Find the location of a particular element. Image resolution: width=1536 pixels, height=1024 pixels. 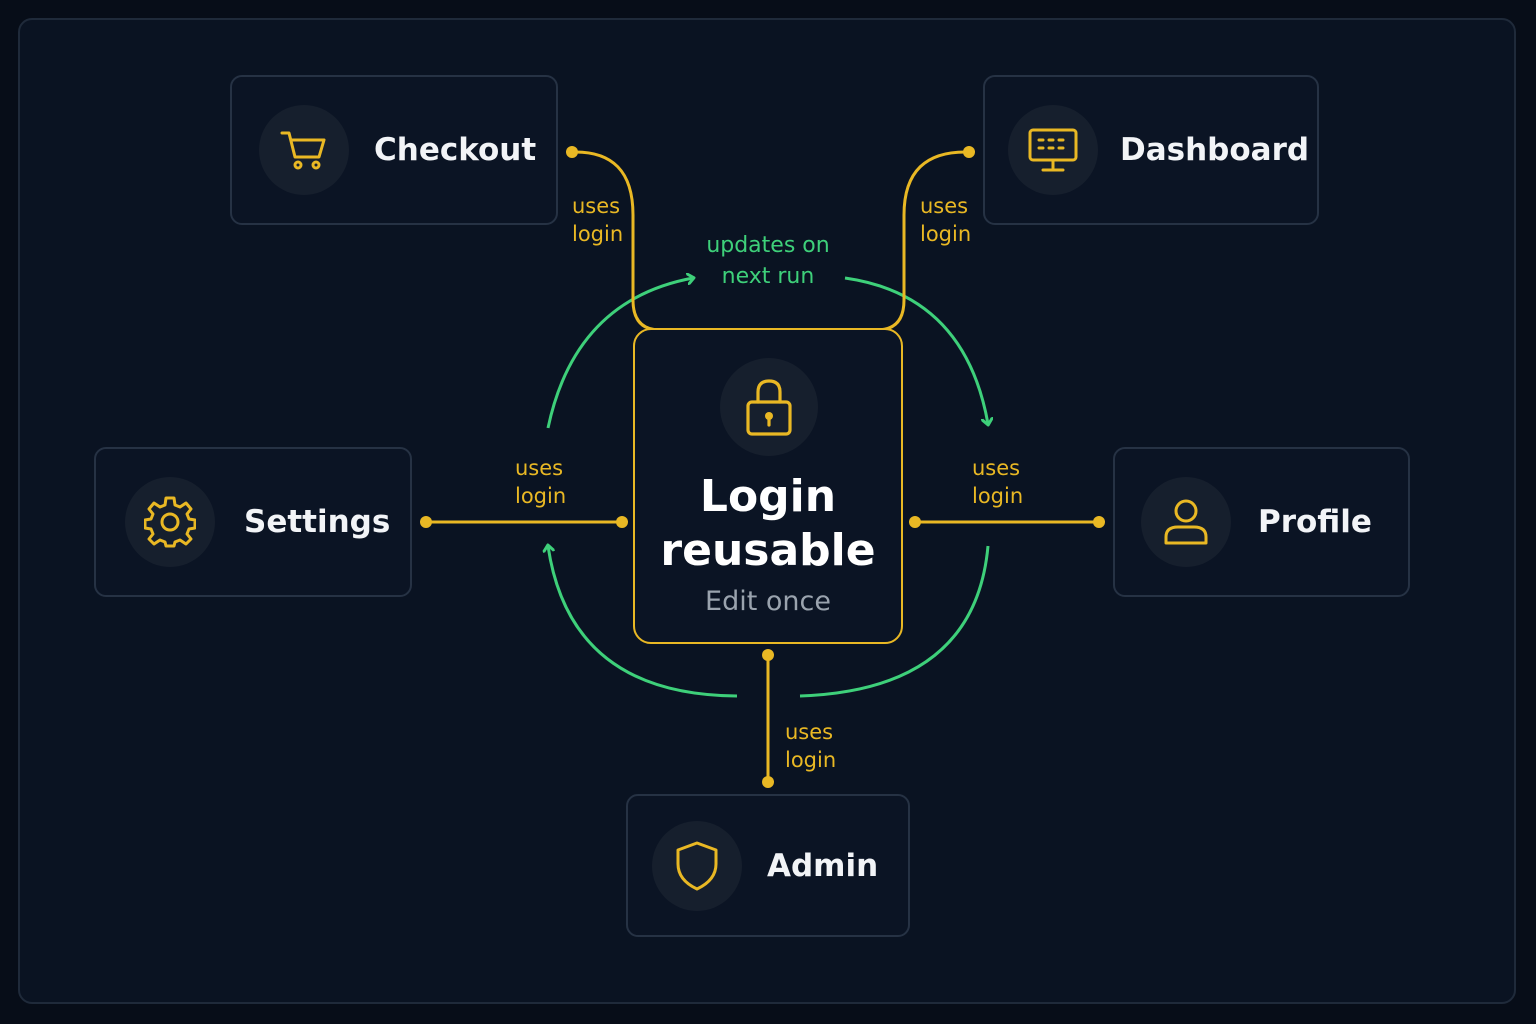

flow-label-line2: next run is located at coordinates (768, 276).